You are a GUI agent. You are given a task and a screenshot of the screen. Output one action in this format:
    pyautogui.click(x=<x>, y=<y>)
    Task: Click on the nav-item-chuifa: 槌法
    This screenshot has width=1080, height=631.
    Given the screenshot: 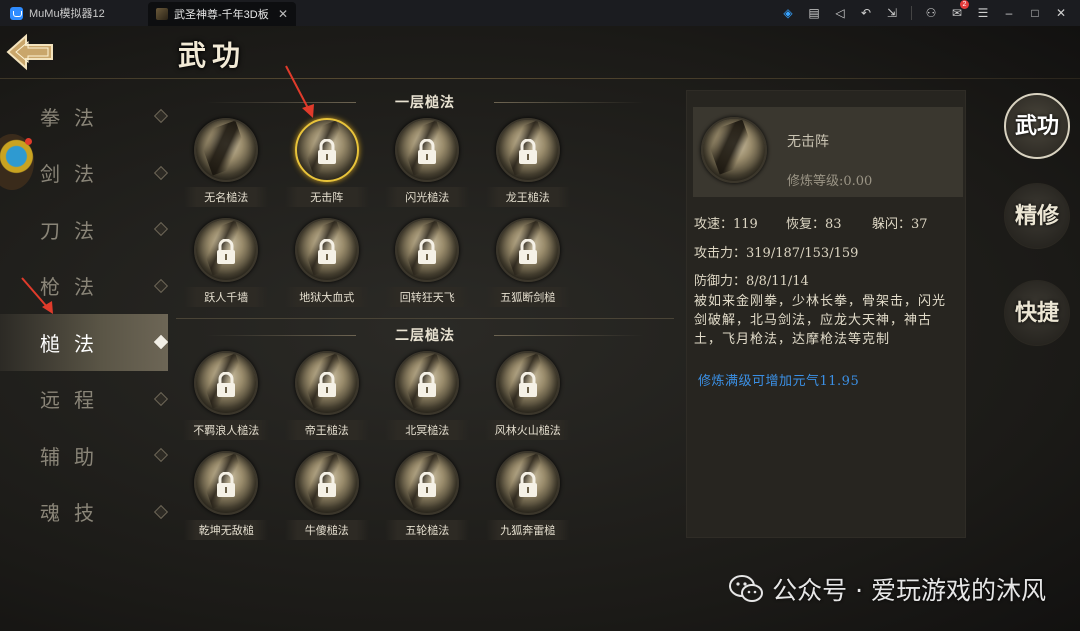 What is the action you would take?
    pyautogui.click(x=84, y=342)
    